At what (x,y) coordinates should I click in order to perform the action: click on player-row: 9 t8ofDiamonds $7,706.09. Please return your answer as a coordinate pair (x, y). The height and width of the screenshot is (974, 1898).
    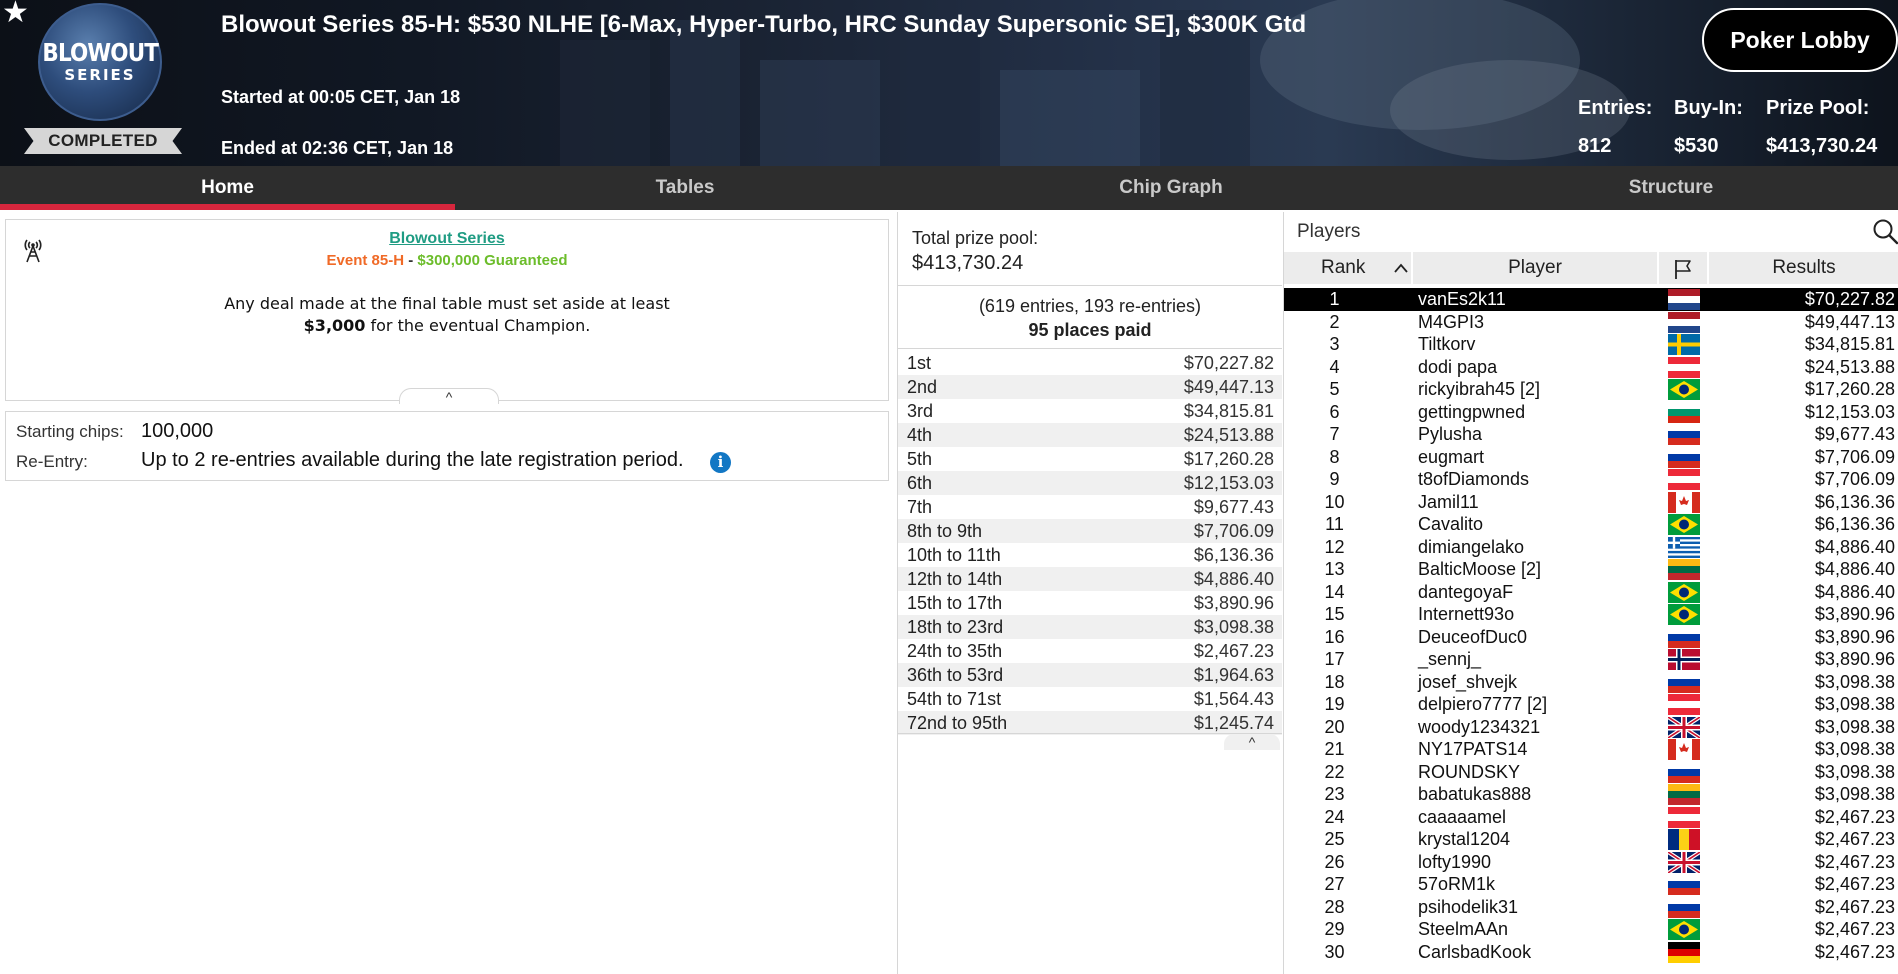
    Looking at the image, I should click on (1591, 479).